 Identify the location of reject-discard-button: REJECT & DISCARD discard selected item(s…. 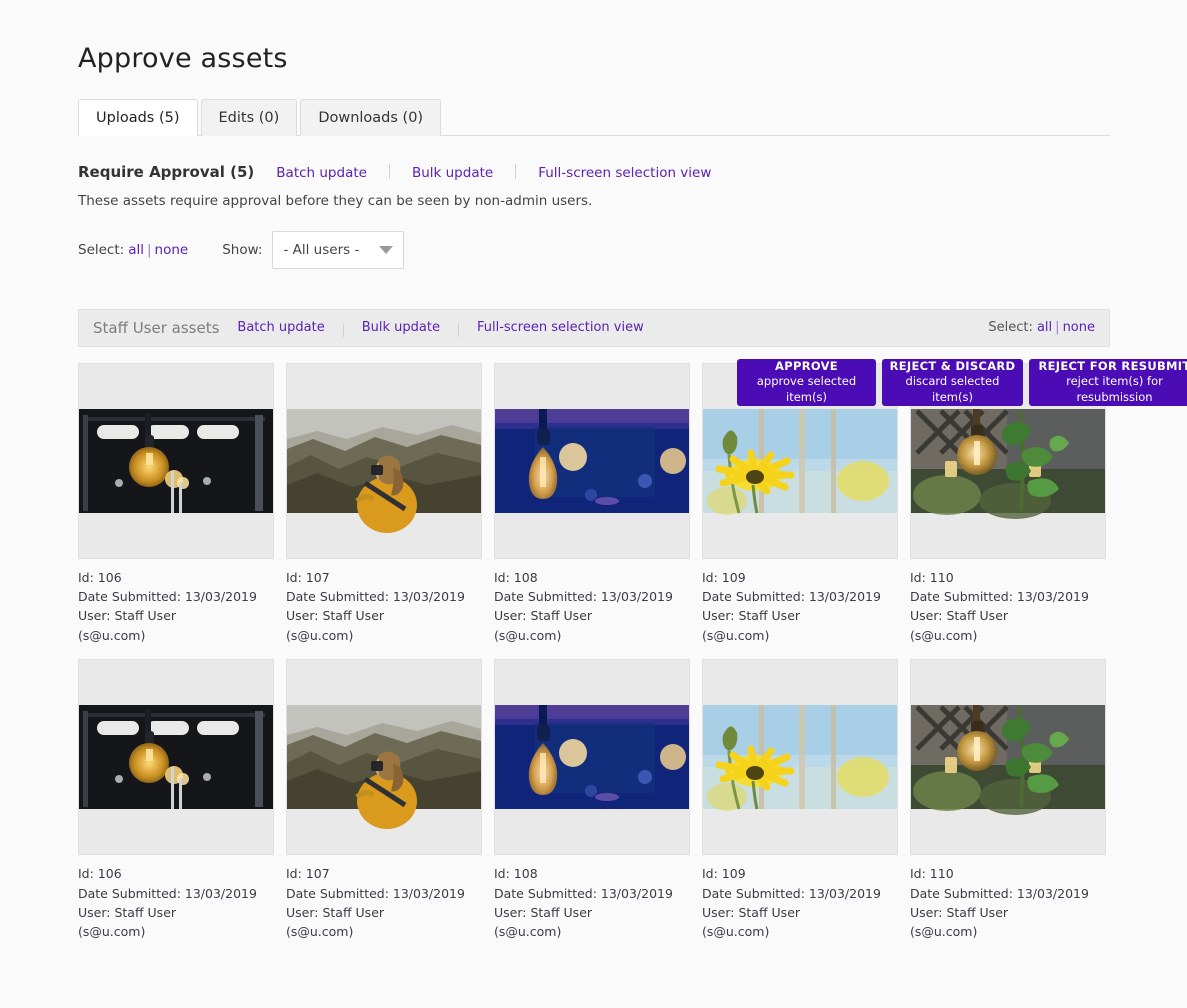
(952, 382).